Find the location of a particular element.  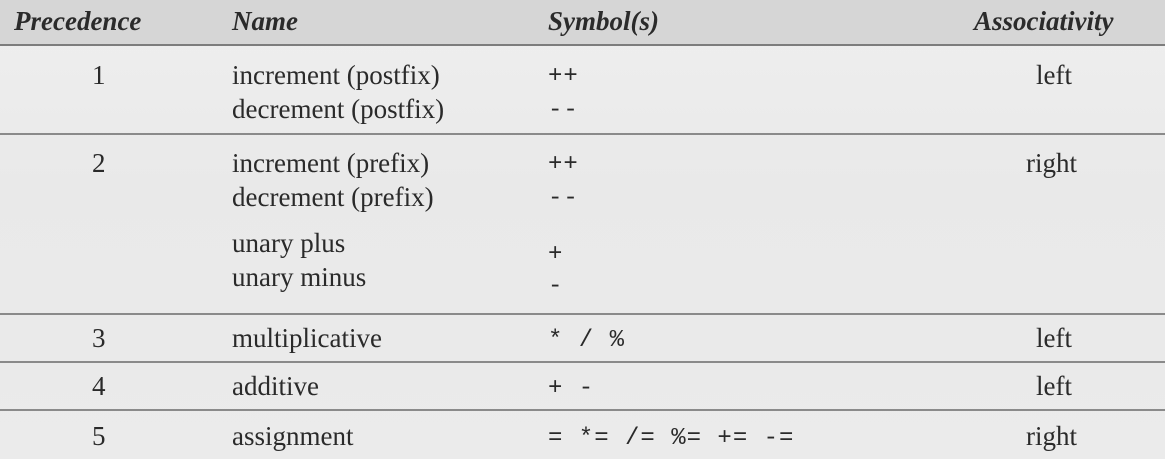

operator-name: multiplicative is located at coordinates (307, 338).